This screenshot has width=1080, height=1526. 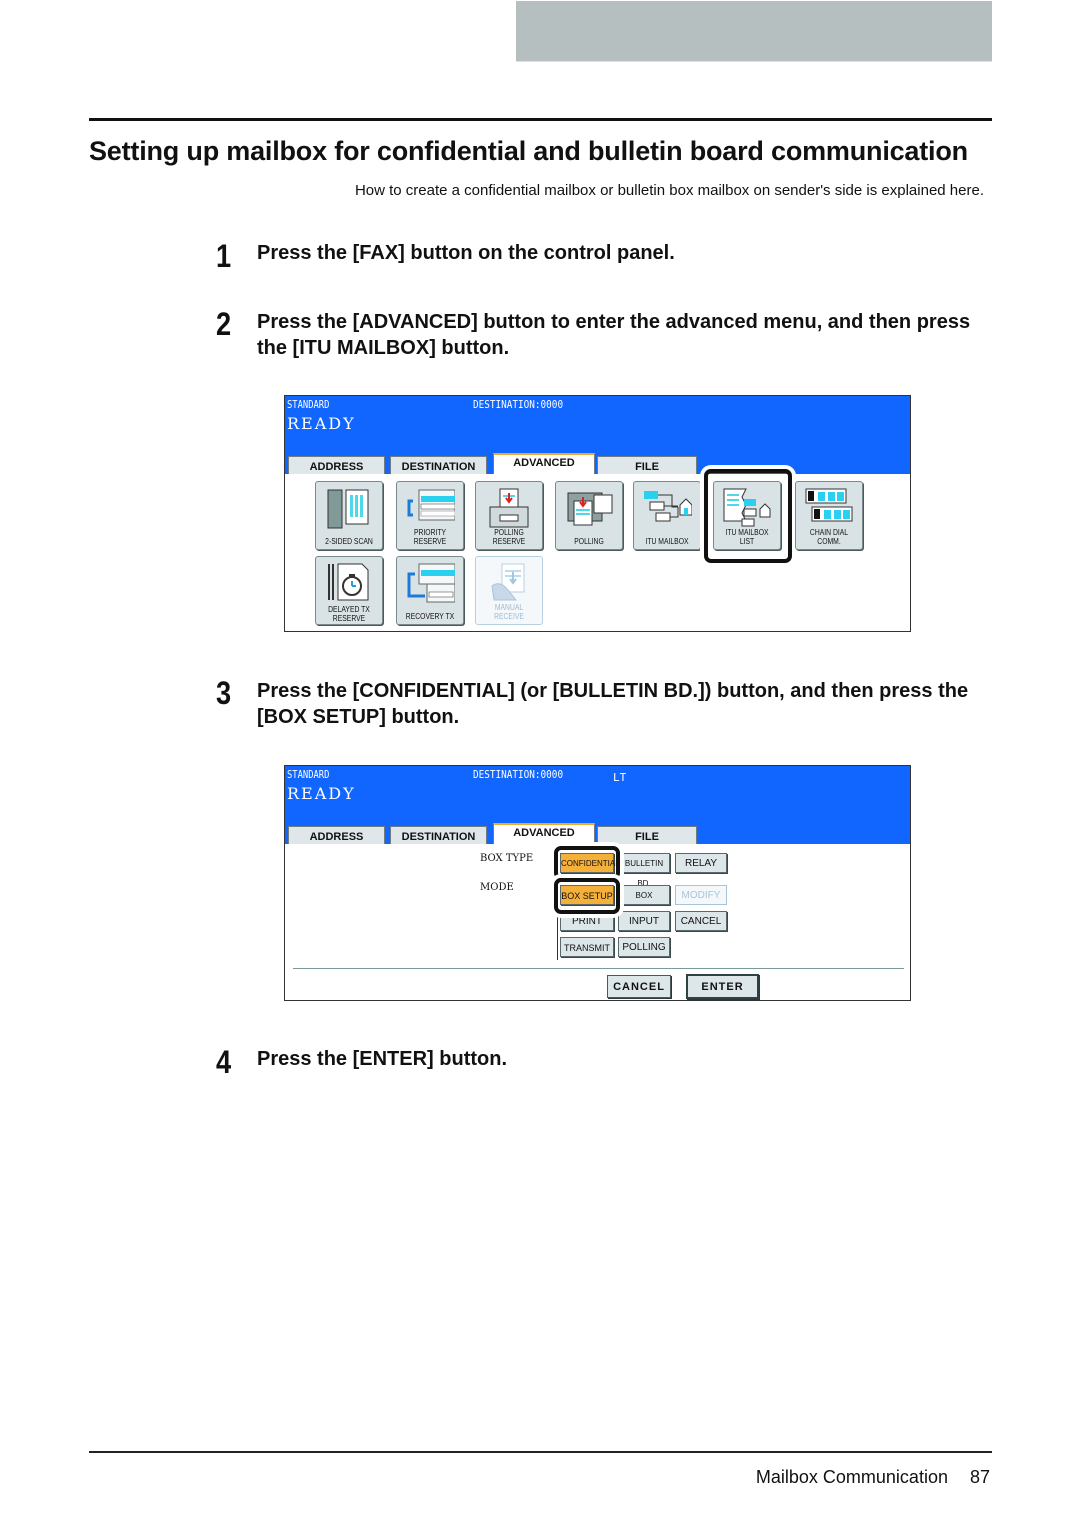 What do you see at coordinates (509, 612) in the screenshot?
I see `button-label: MANUAL RECEIVE` at bounding box center [509, 612].